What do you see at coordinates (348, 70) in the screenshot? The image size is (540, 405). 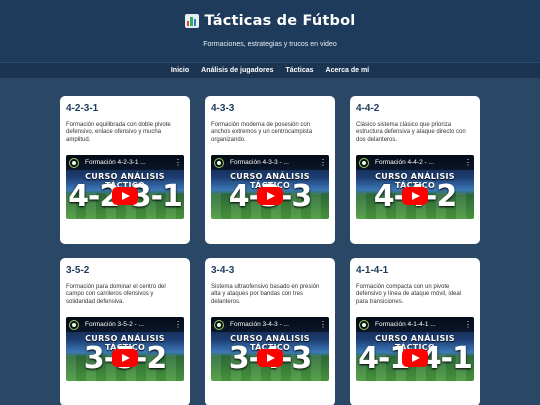 I see `nav-link-acerca: Acerca de mí` at bounding box center [348, 70].